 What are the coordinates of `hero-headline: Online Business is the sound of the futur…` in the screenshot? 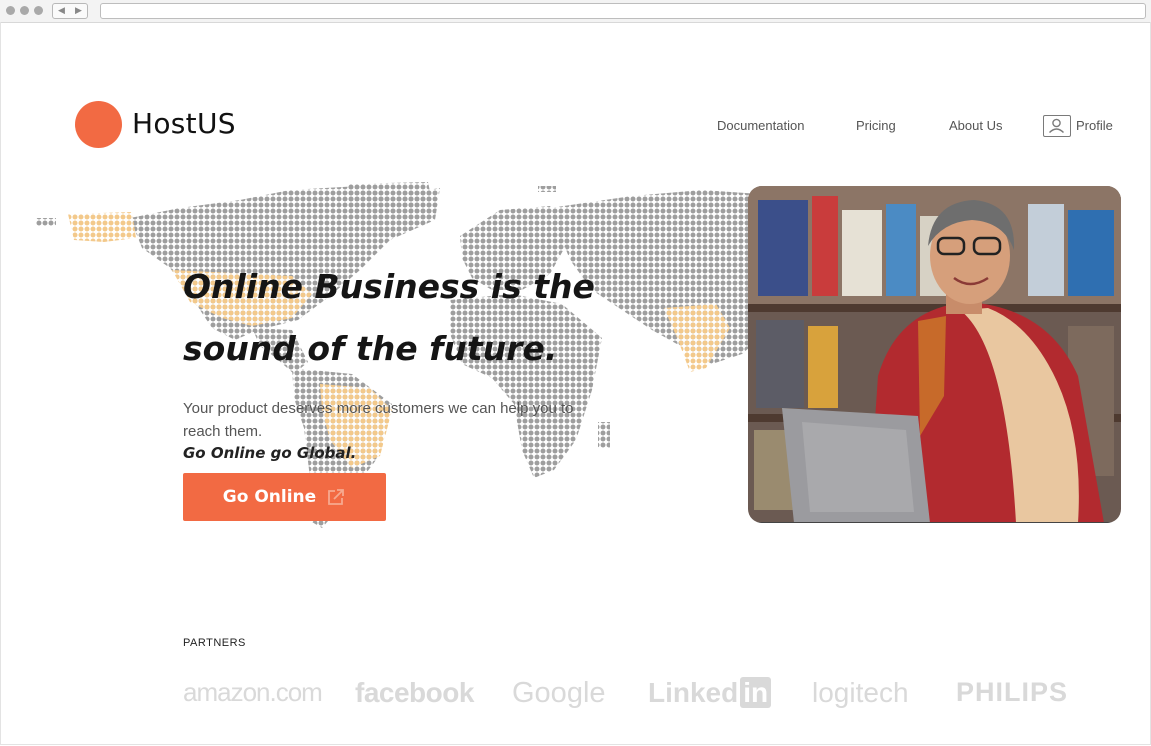 It's located at (413, 318).